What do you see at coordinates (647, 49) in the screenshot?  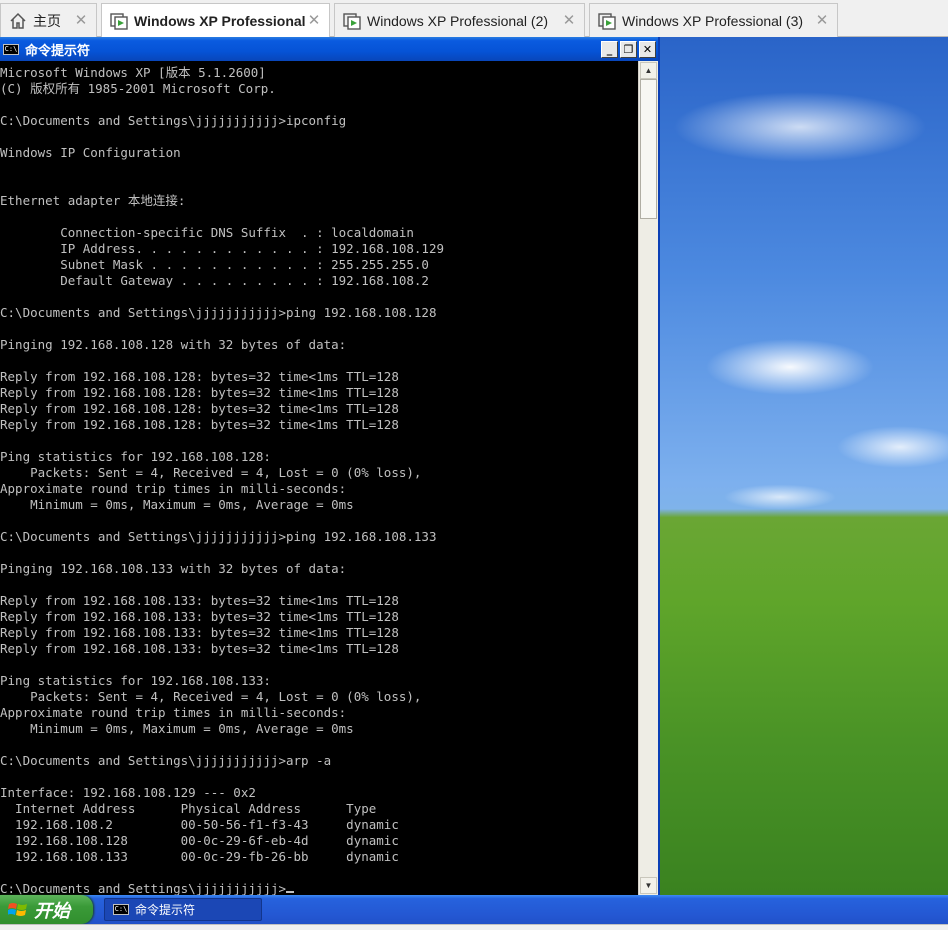 I see `close-button: ✕` at bounding box center [647, 49].